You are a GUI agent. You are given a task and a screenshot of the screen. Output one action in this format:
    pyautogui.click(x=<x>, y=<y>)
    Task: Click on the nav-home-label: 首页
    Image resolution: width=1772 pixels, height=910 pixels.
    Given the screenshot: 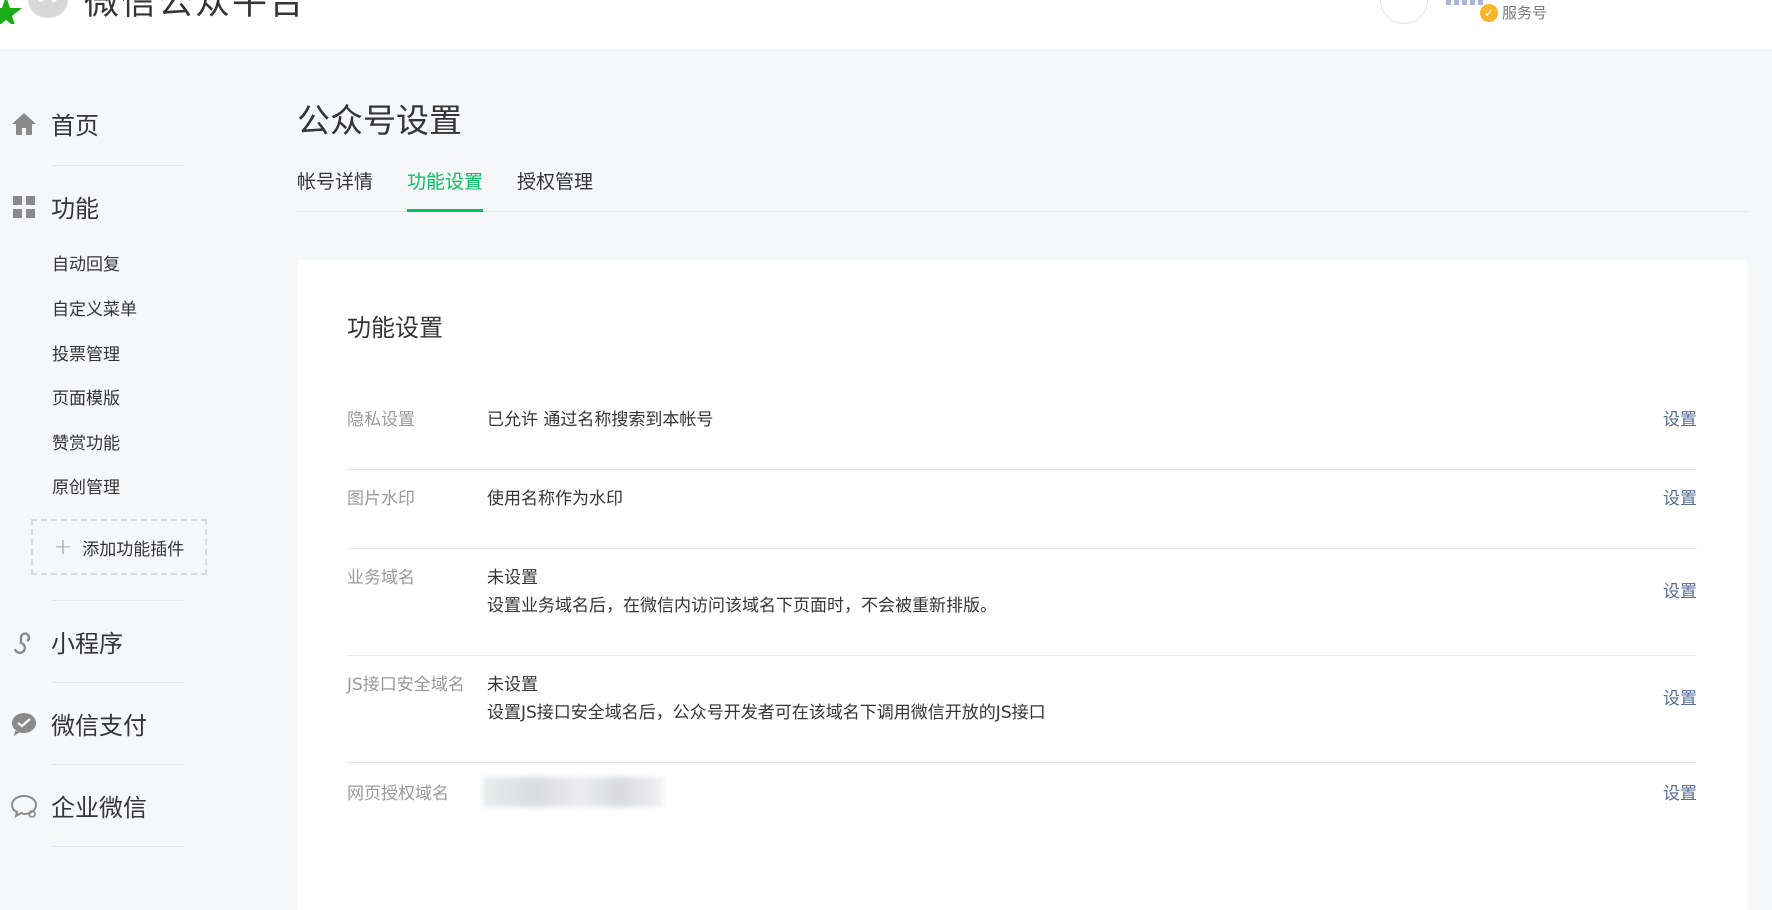 What is the action you would take?
    pyautogui.click(x=75, y=126)
    